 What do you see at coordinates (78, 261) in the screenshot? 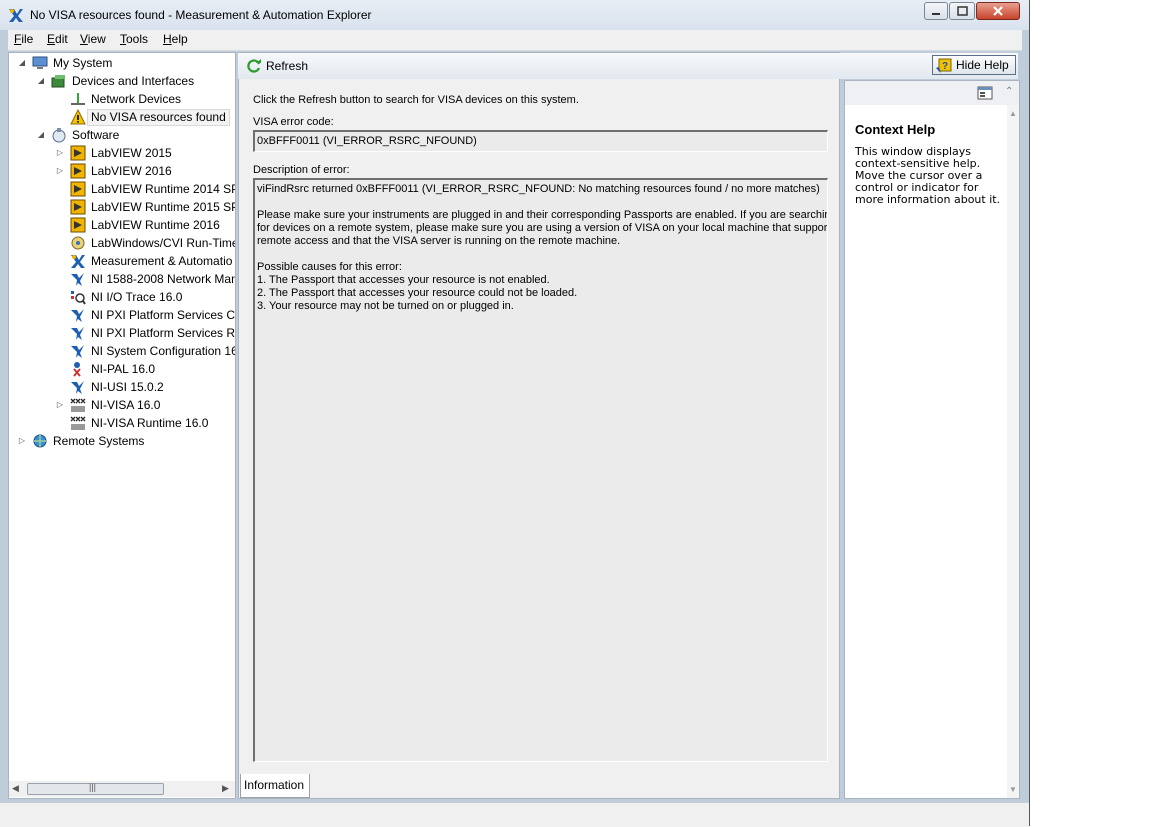
I see `max-icon` at bounding box center [78, 261].